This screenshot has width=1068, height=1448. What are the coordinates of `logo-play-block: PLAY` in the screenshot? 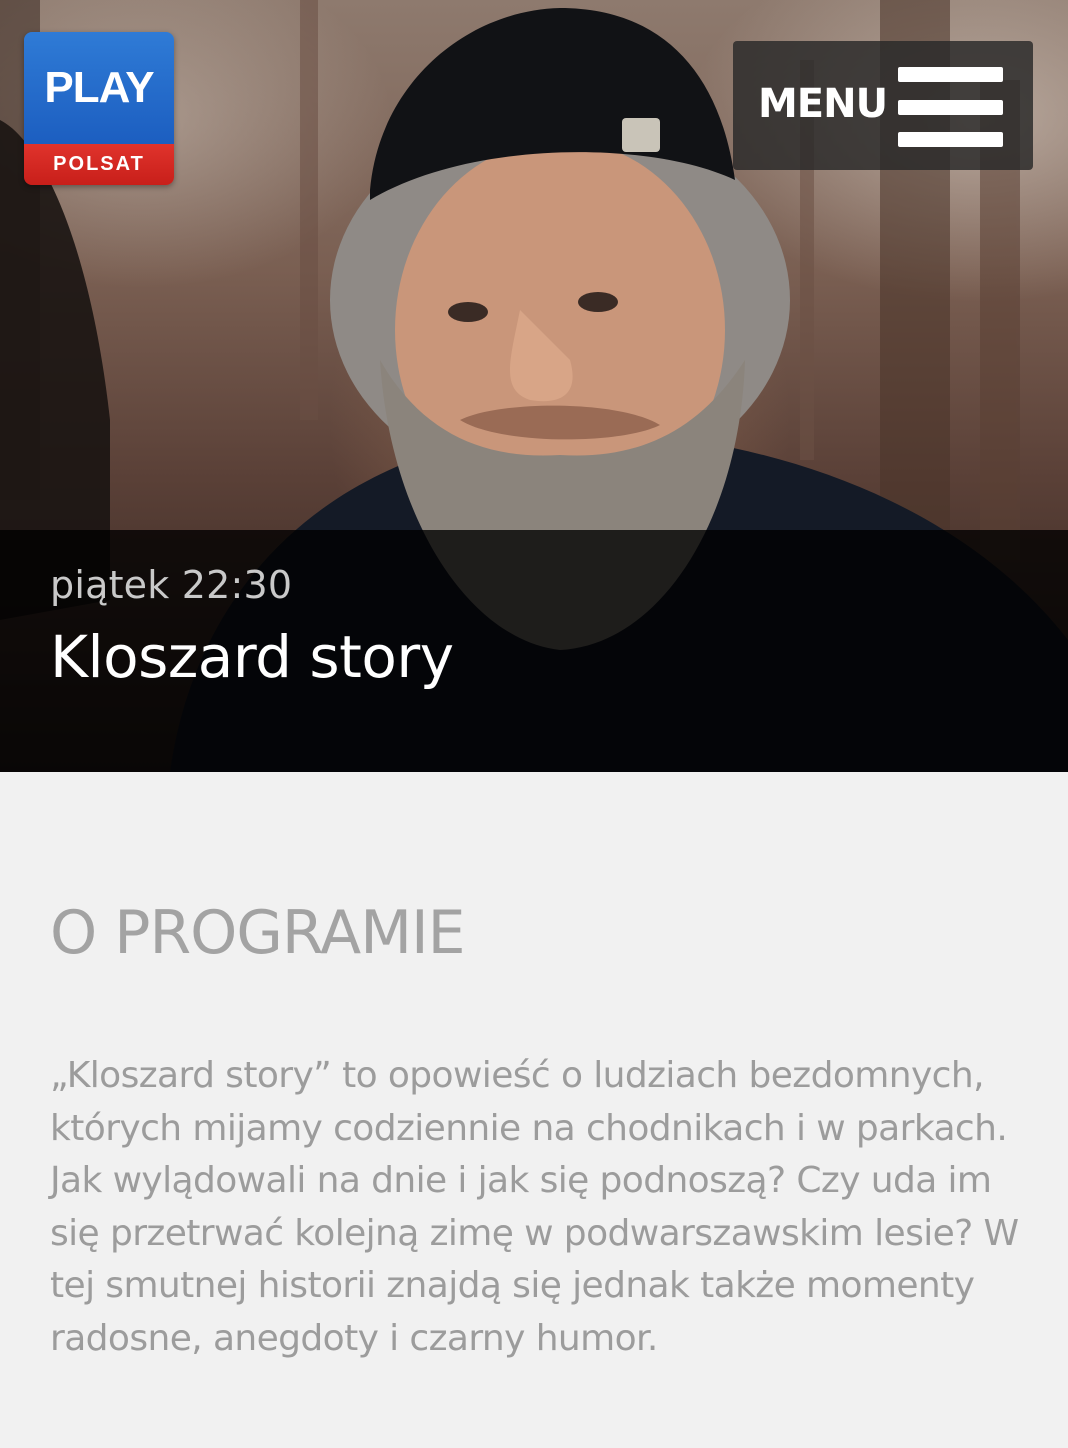 It's located at (99, 88).